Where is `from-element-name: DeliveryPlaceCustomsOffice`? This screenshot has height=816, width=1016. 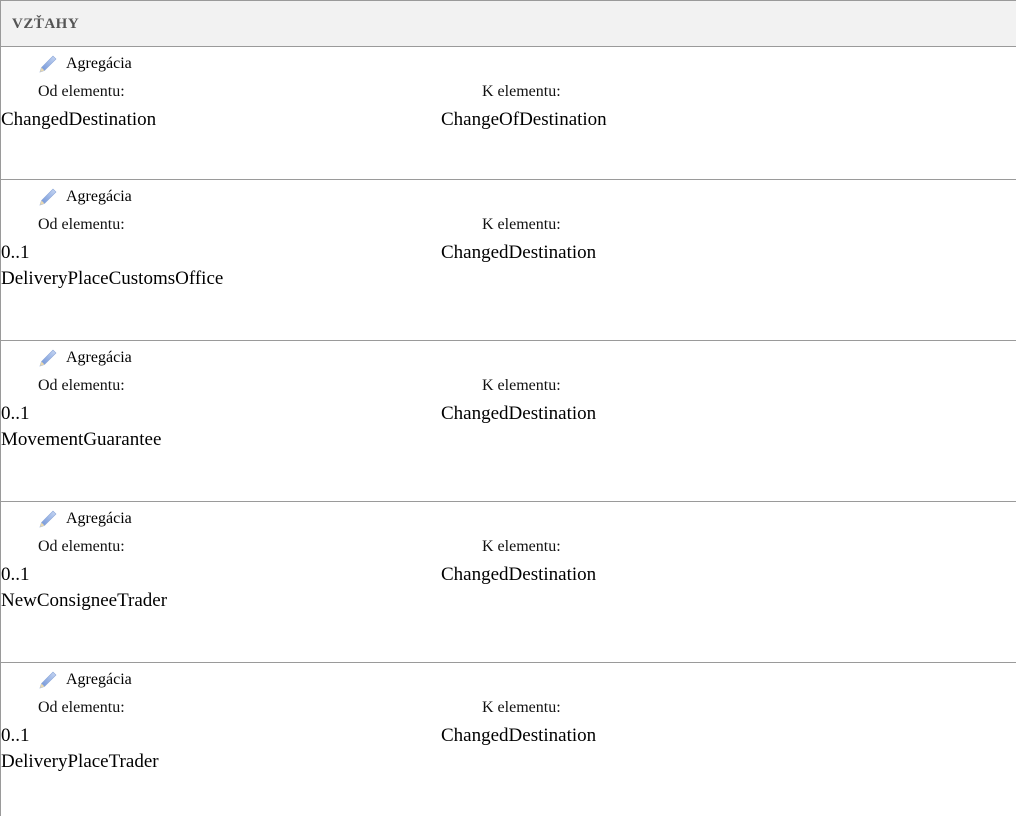 from-element-name: DeliveryPlaceCustomsOffice is located at coordinates (112, 278).